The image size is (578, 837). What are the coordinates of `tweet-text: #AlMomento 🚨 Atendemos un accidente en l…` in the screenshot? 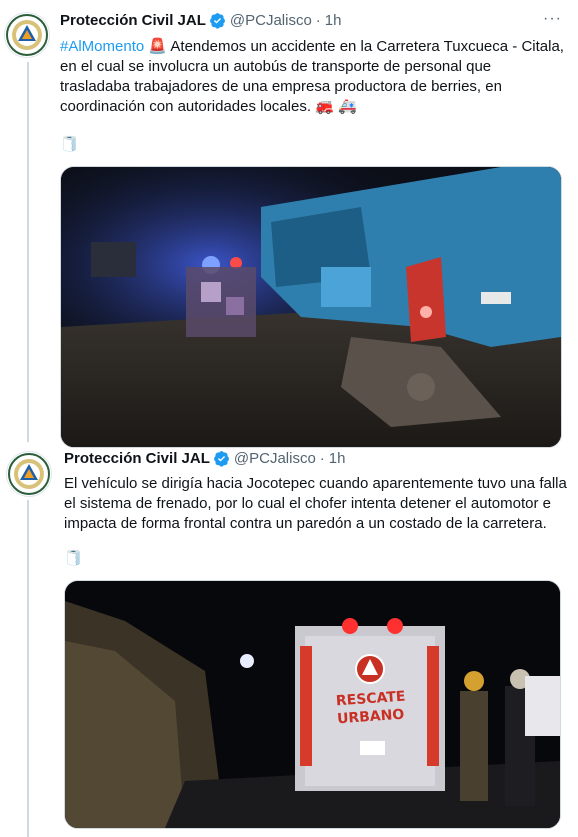 It's located at (312, 77).